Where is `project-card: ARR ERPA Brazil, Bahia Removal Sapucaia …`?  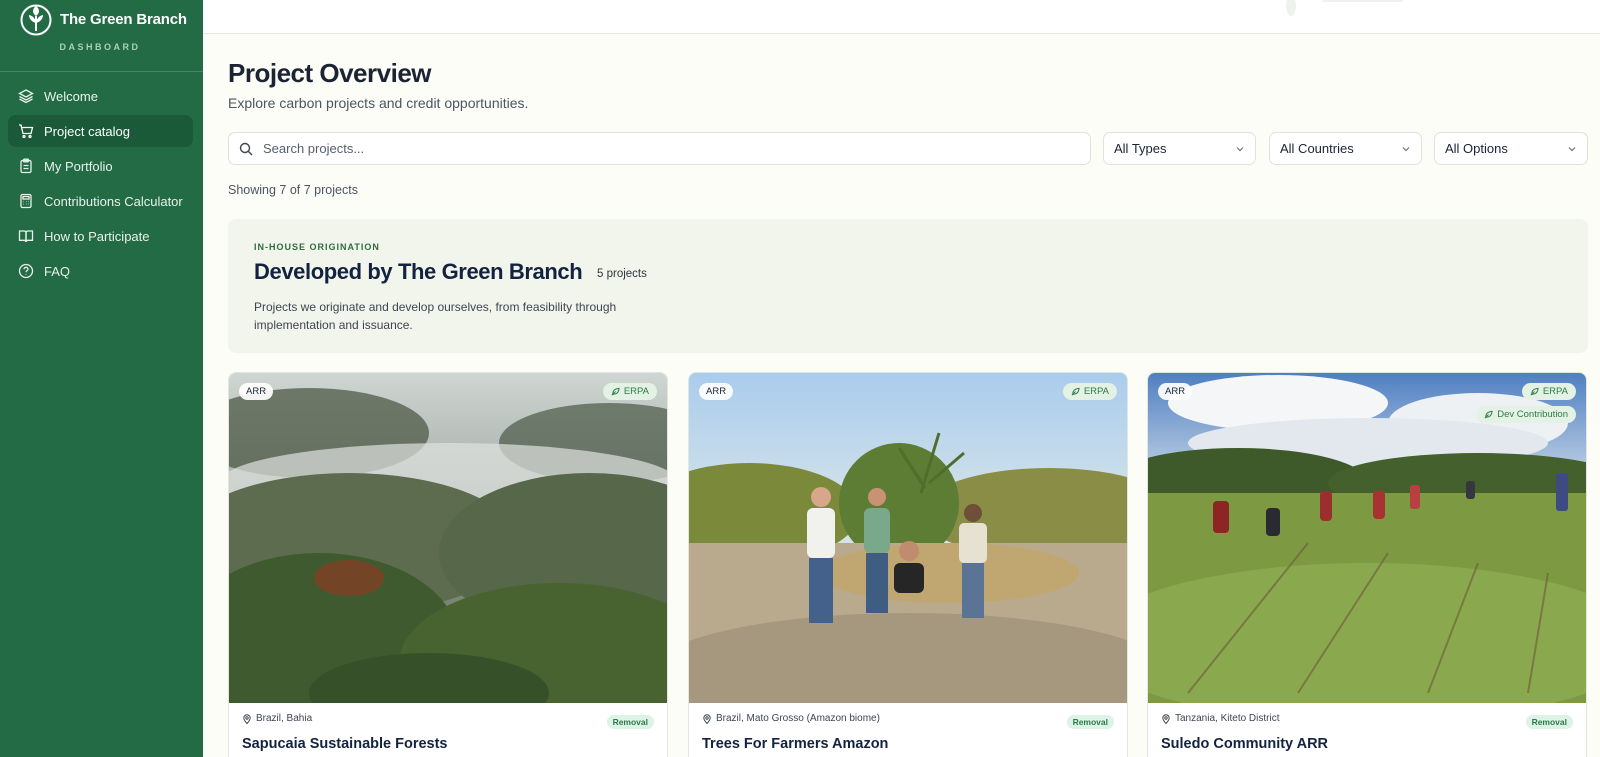
project-card: ARR ERPA Brazil, Bahia Removal Sapucaia … is located at coordinates (448, 564).